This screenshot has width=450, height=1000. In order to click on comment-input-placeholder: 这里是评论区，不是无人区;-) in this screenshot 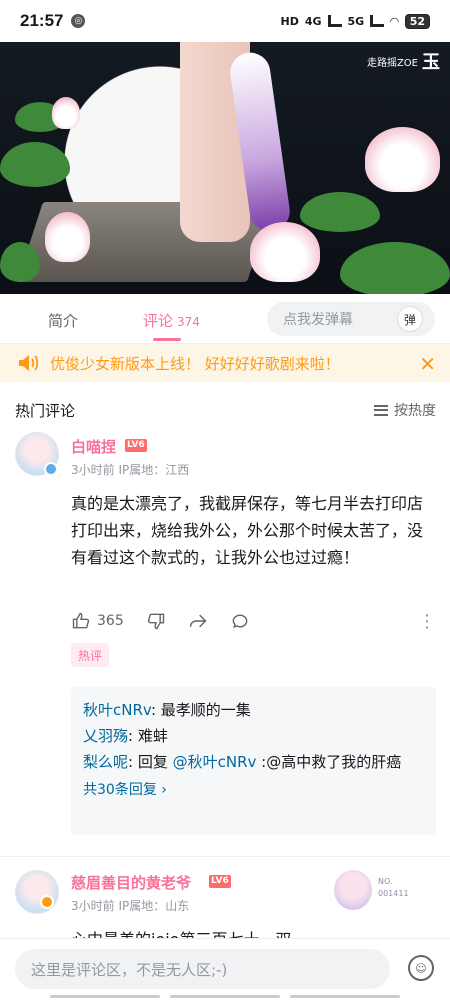, I will do `click(129, 969)`.